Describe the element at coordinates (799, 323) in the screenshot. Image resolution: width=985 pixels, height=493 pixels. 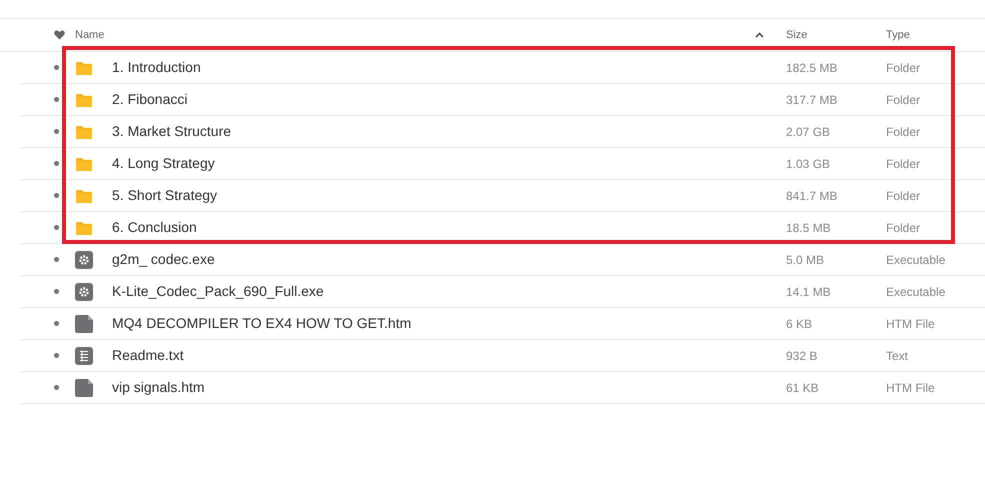
I see `file-size: 6 KB` at that location.